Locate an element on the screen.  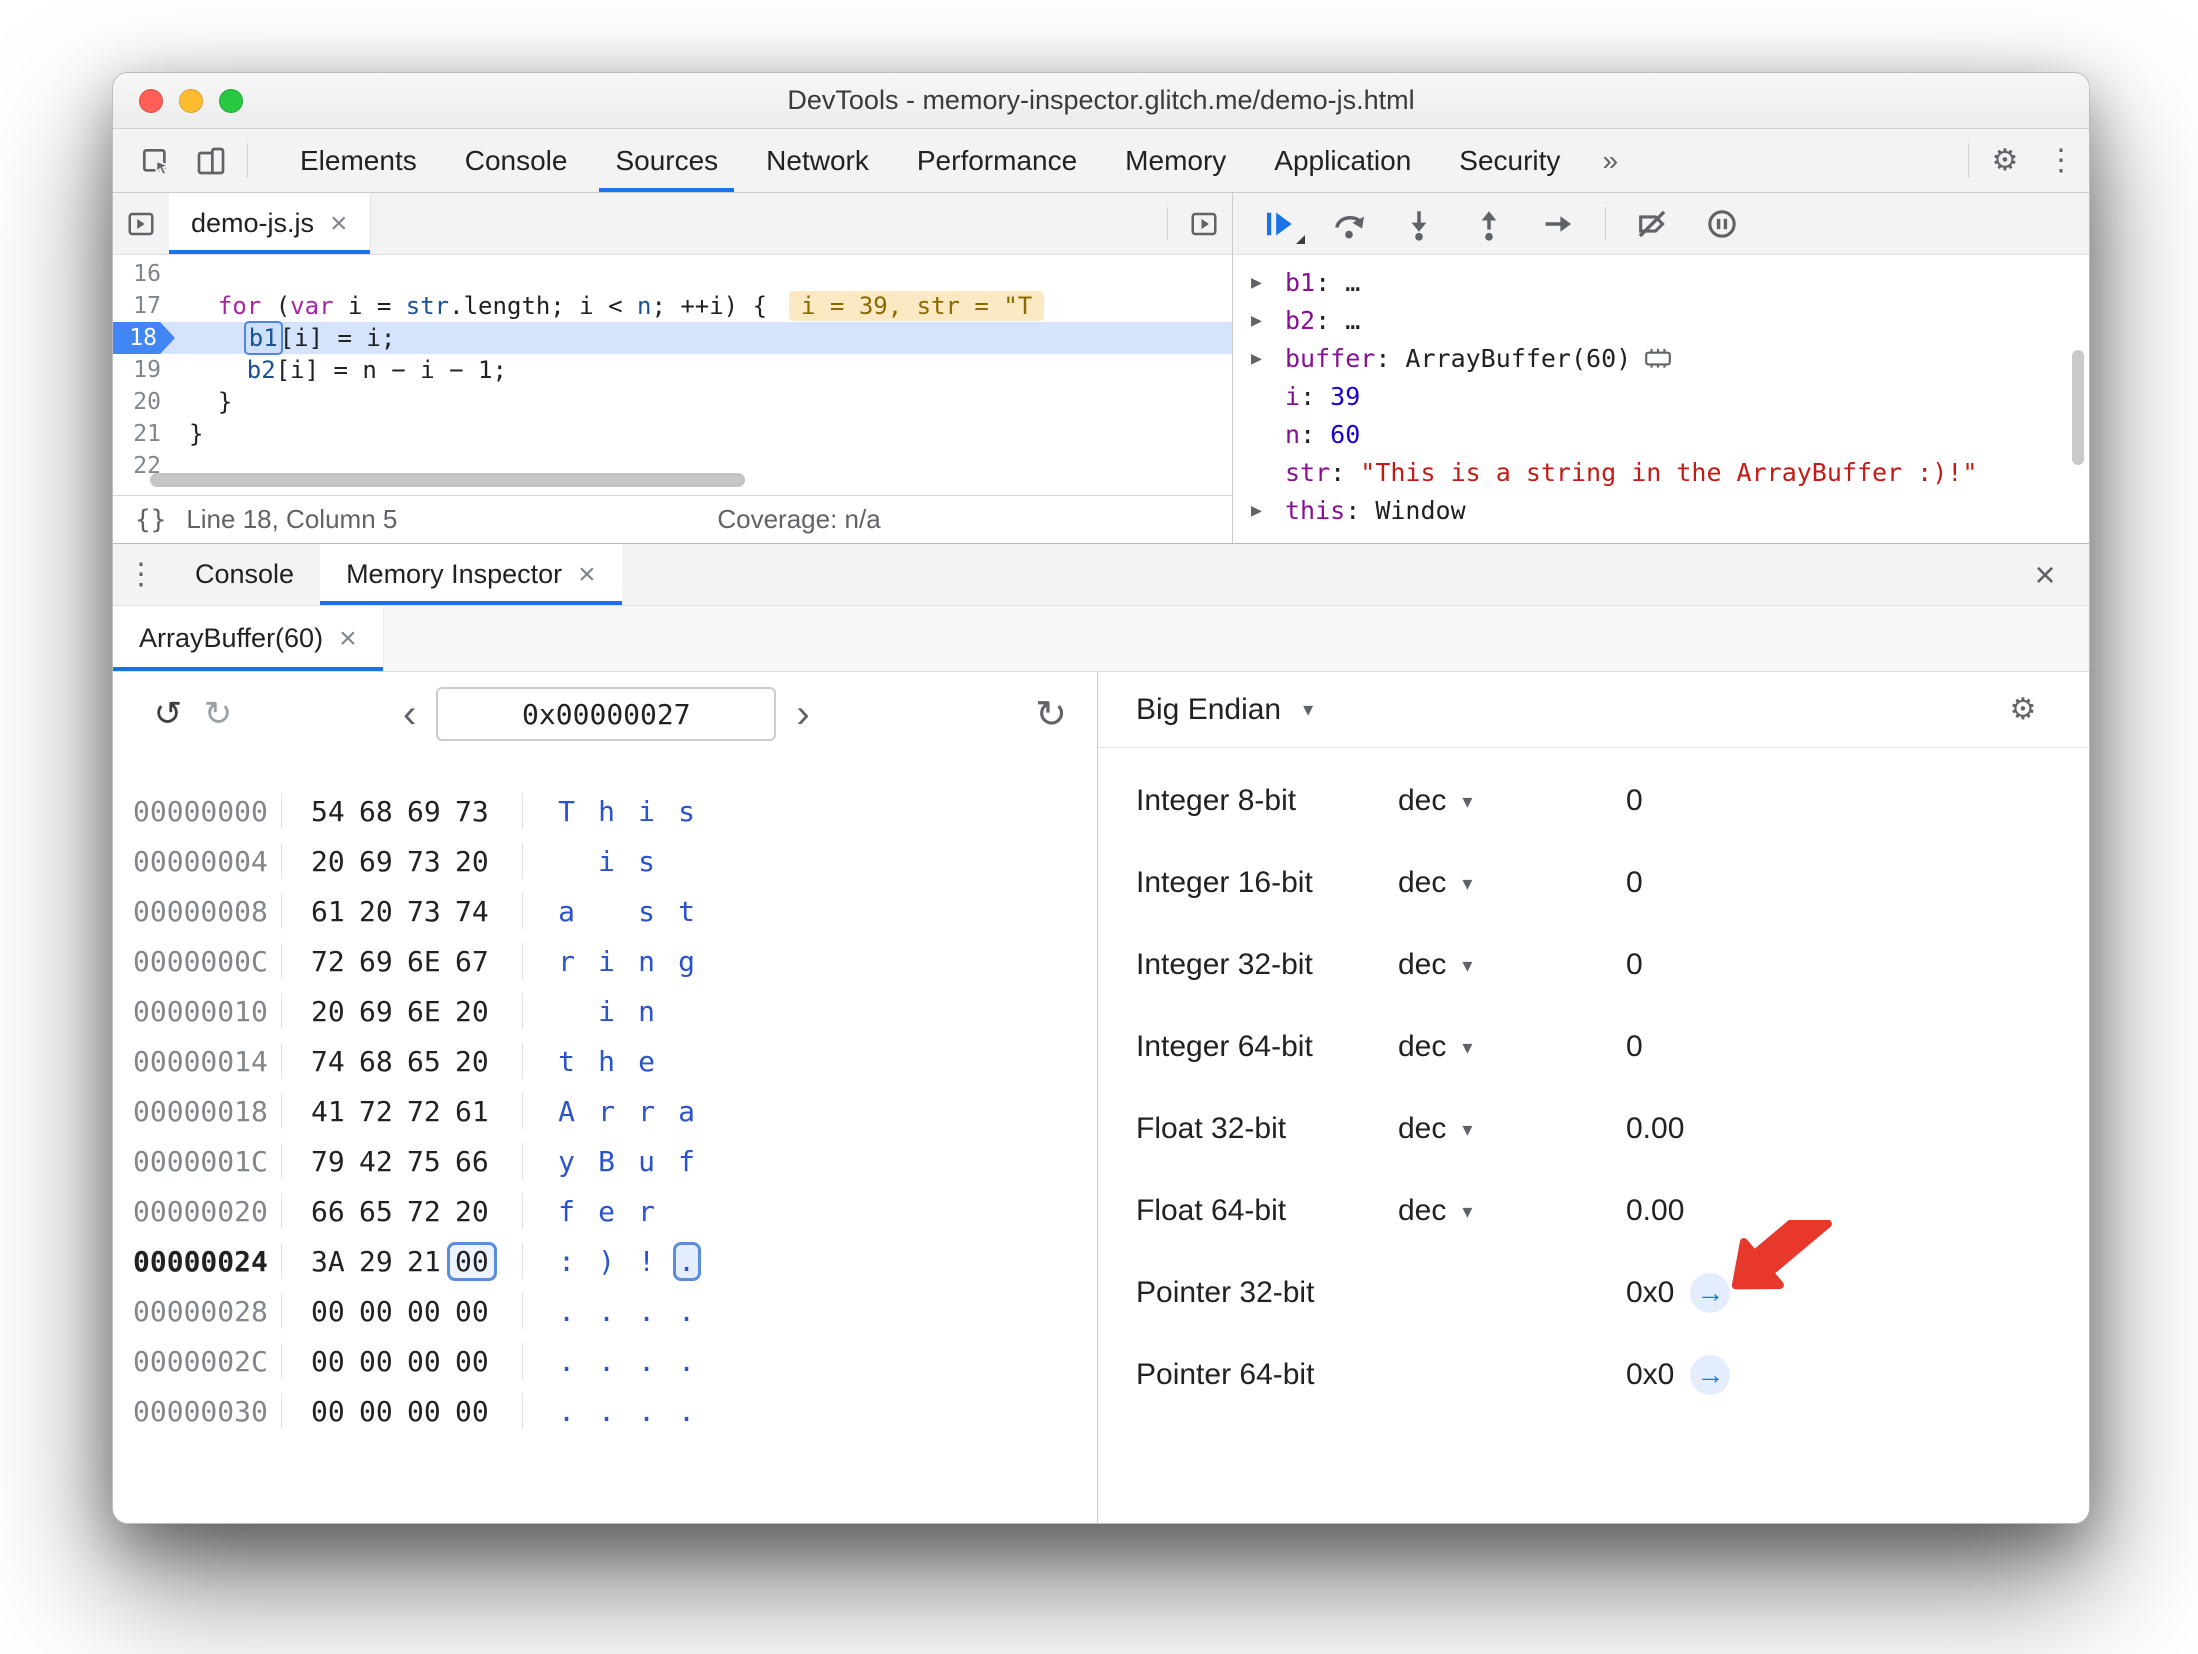
vertical-scrollbar is located at coordinates (2078, 407).